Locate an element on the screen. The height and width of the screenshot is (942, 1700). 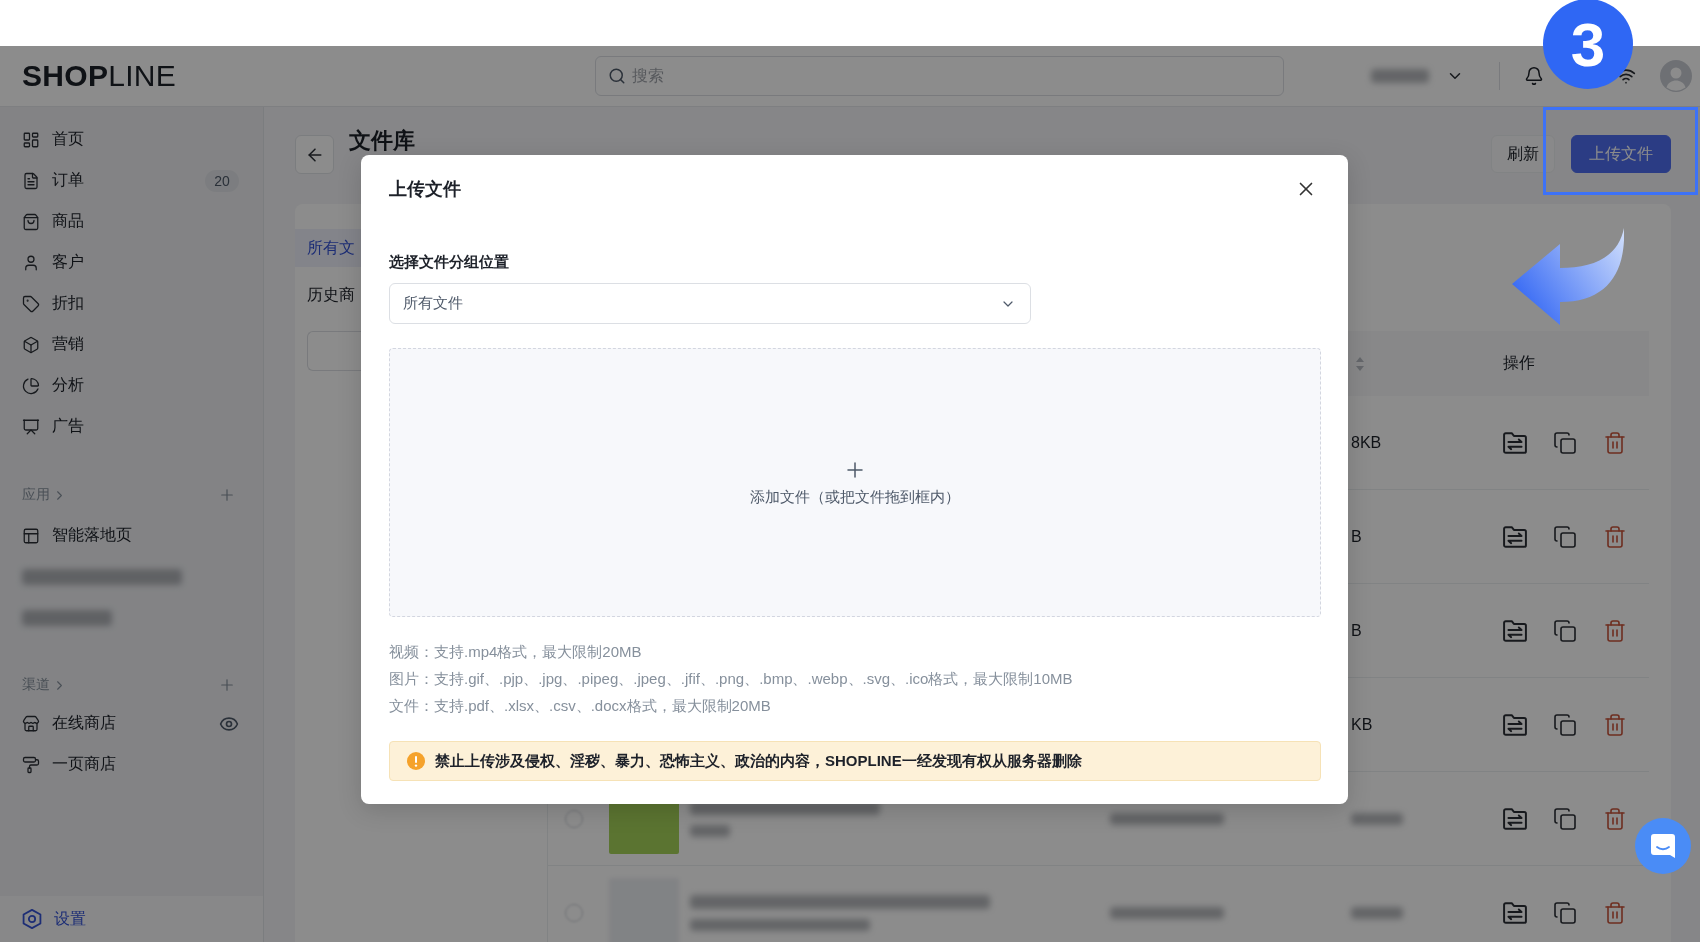
store-icon is located at coordinates (31, 723).